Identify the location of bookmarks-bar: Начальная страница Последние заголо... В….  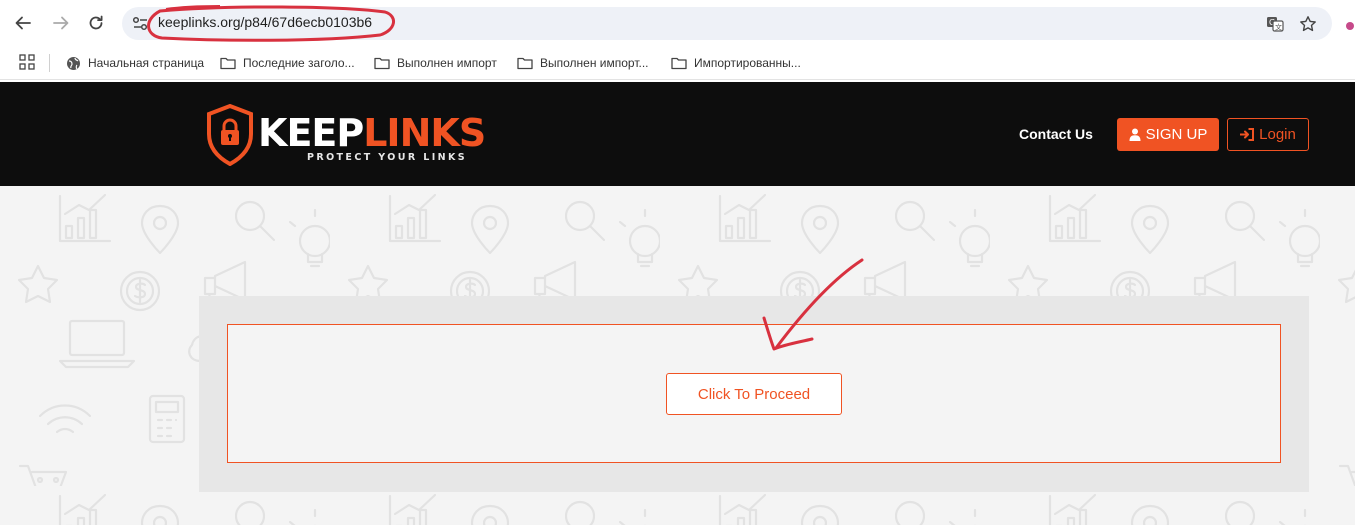
(677, 63).